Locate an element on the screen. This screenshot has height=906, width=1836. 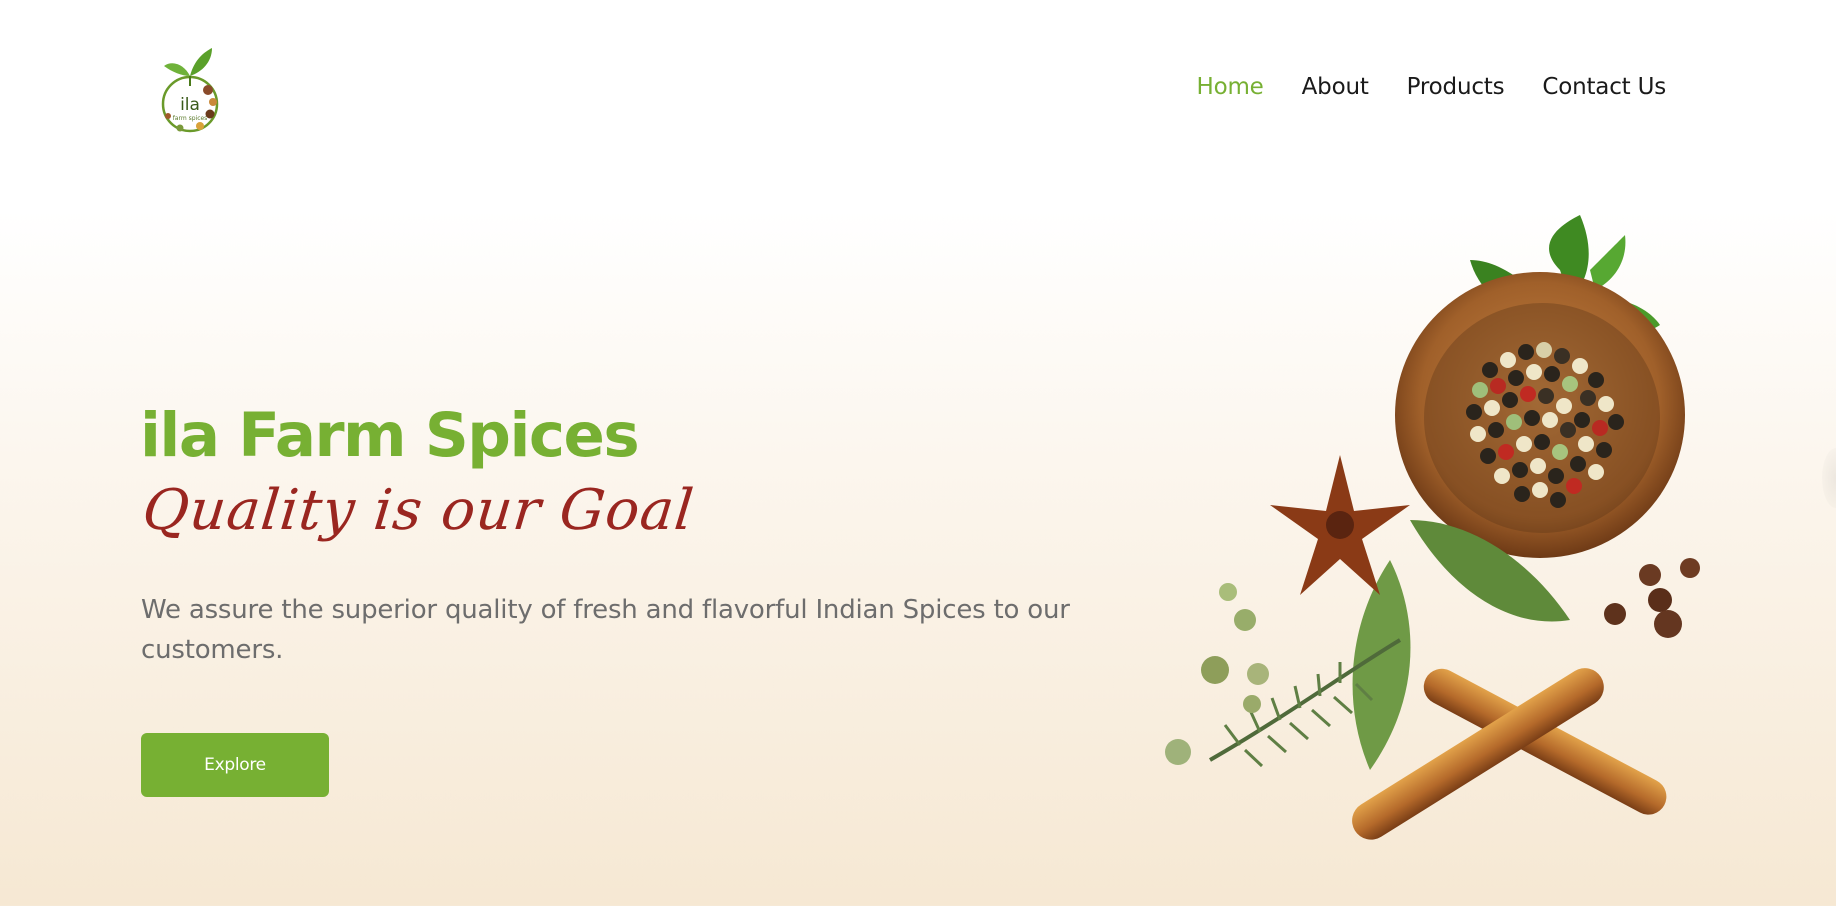
nav-contact-link: Contact Us is located at coordinates (1604, 87).